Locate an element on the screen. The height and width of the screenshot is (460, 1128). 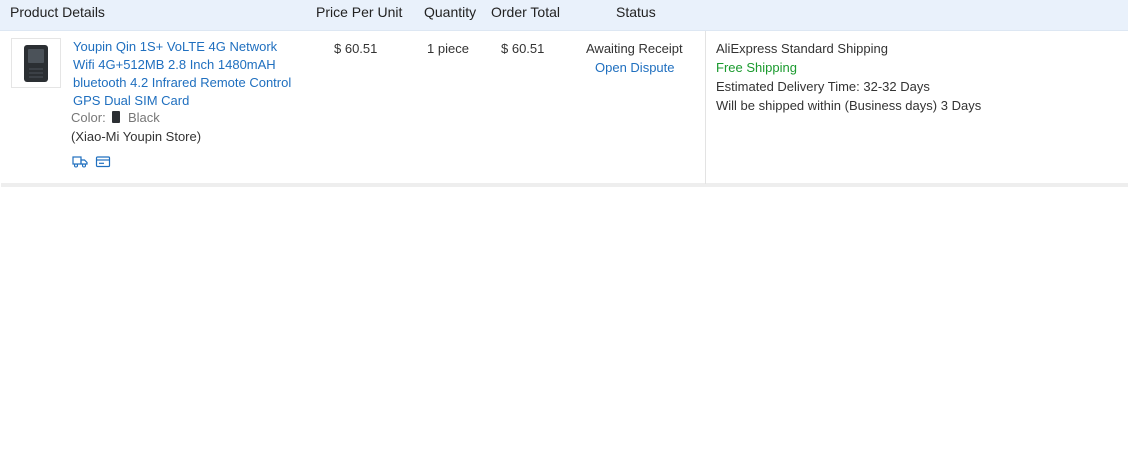
delivery-value: 32-32 Days is located at coordinates (896, 86).